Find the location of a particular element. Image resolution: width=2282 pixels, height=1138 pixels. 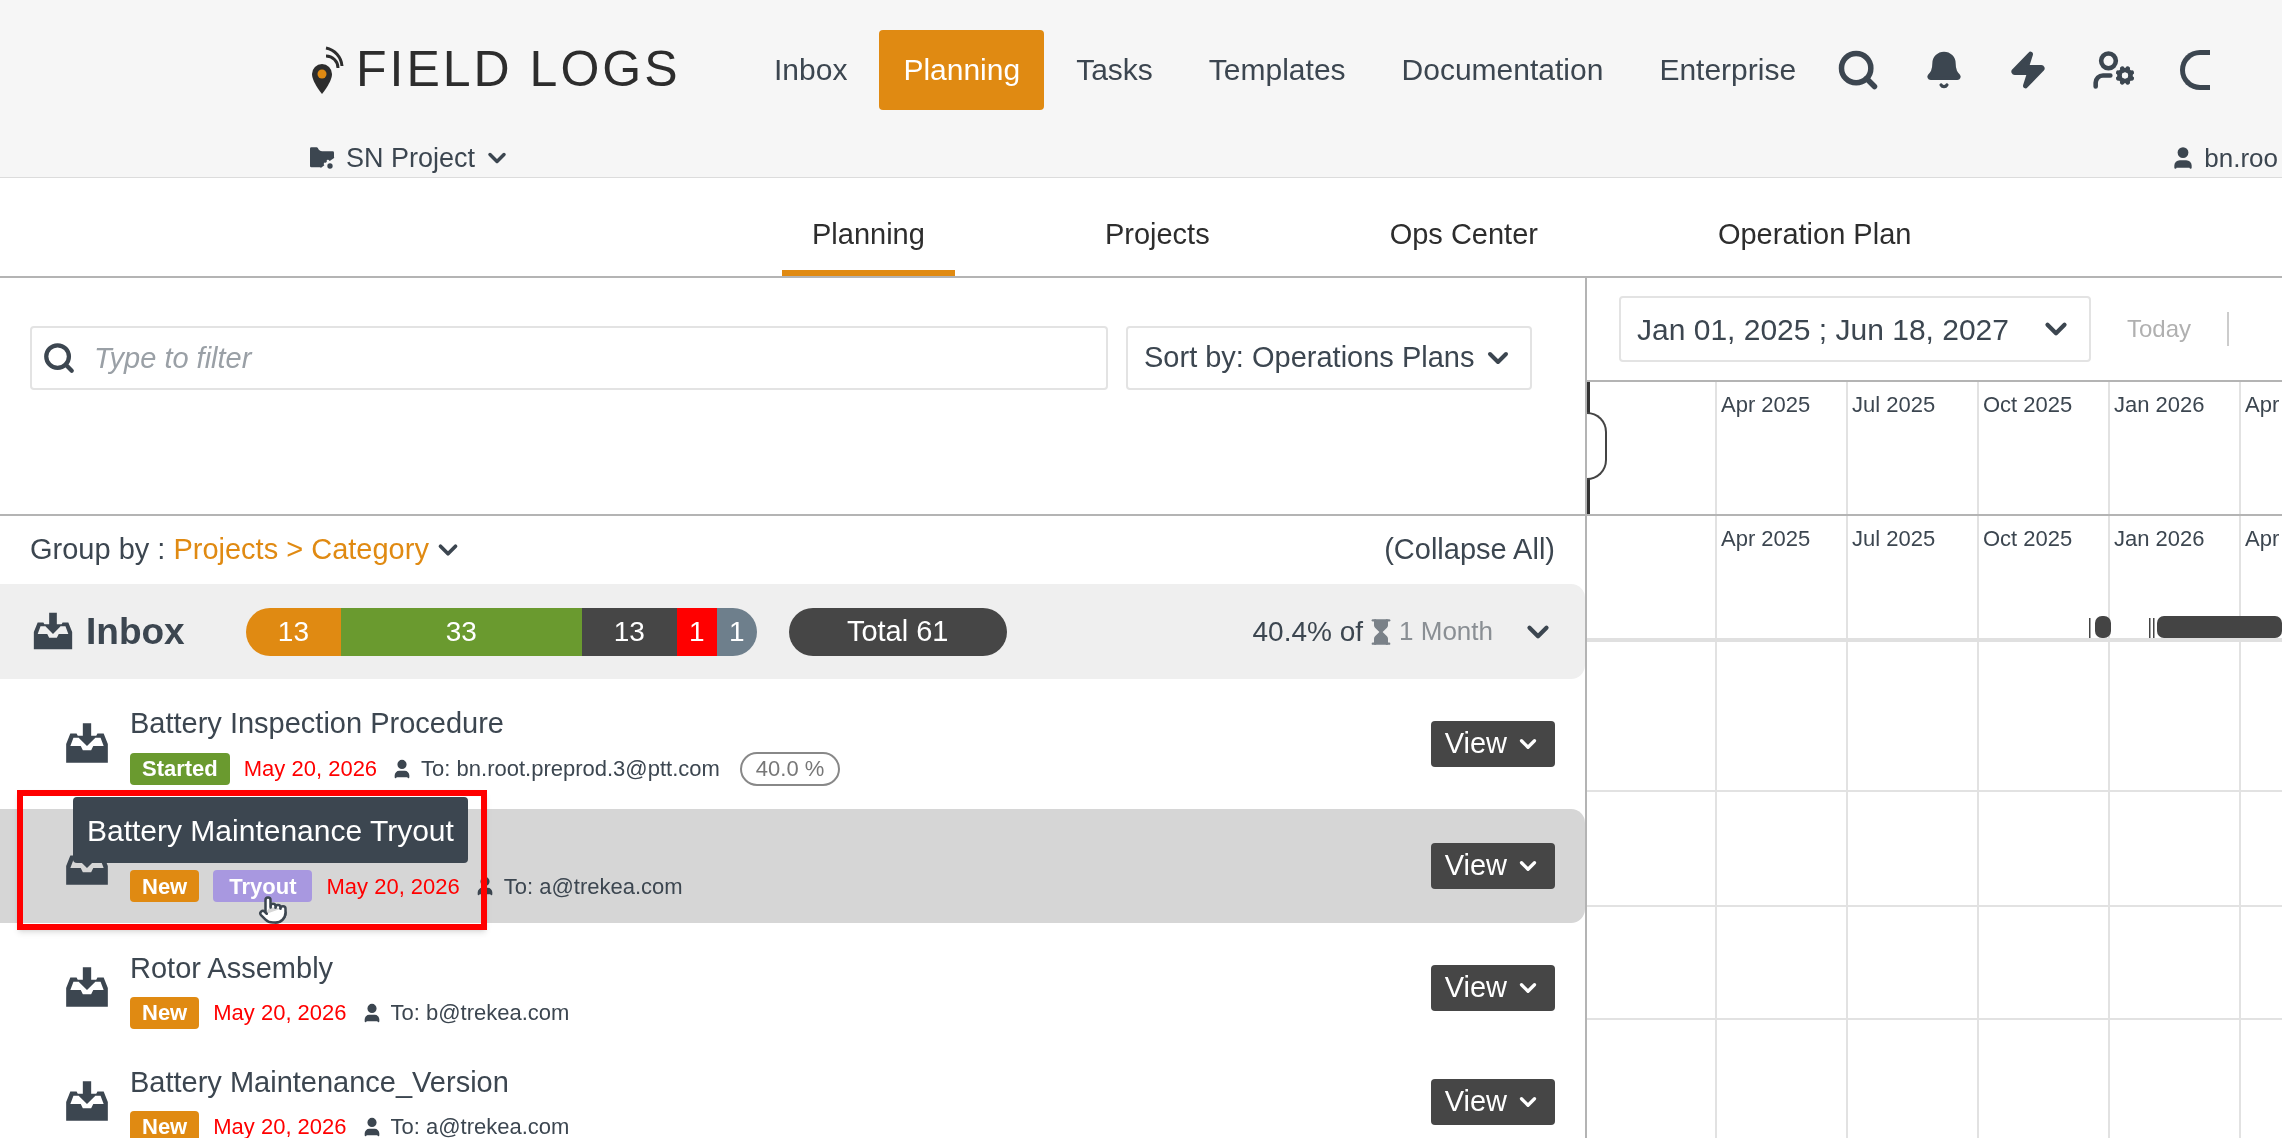

nav-tab: Tasks is located at coordinates (1114, 69).